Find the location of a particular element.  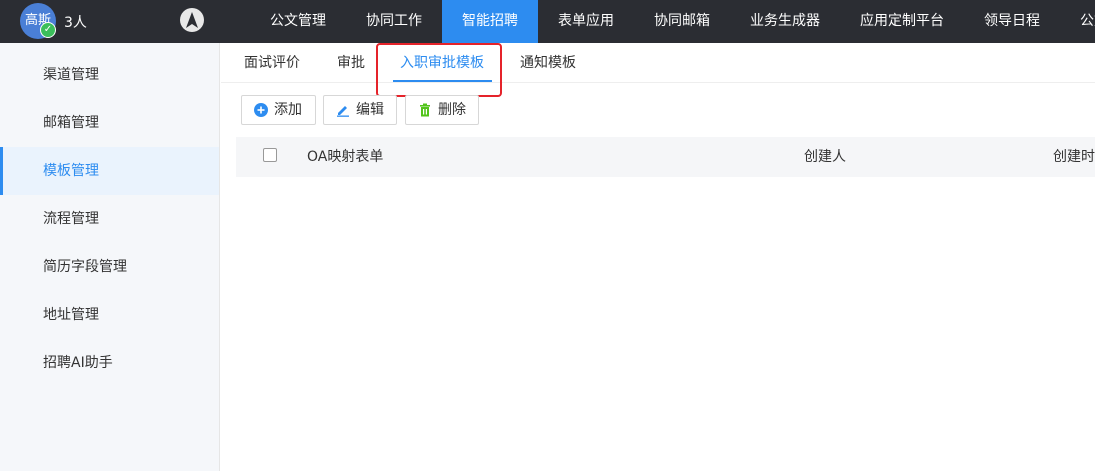

nav-item-mail: 协同邮箱 is located at coordinates (682, 21).